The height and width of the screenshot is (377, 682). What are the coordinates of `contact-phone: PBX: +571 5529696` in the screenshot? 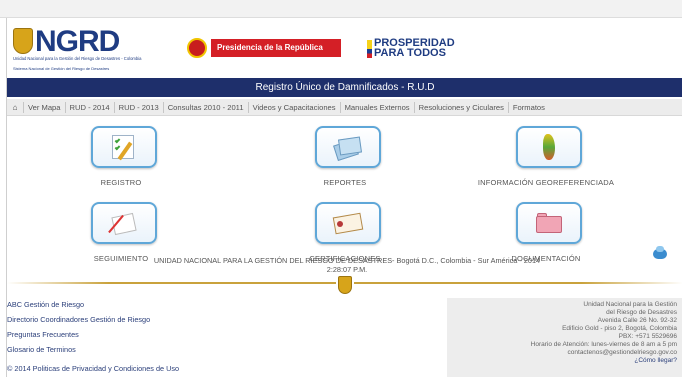 It's located at (647, 336).